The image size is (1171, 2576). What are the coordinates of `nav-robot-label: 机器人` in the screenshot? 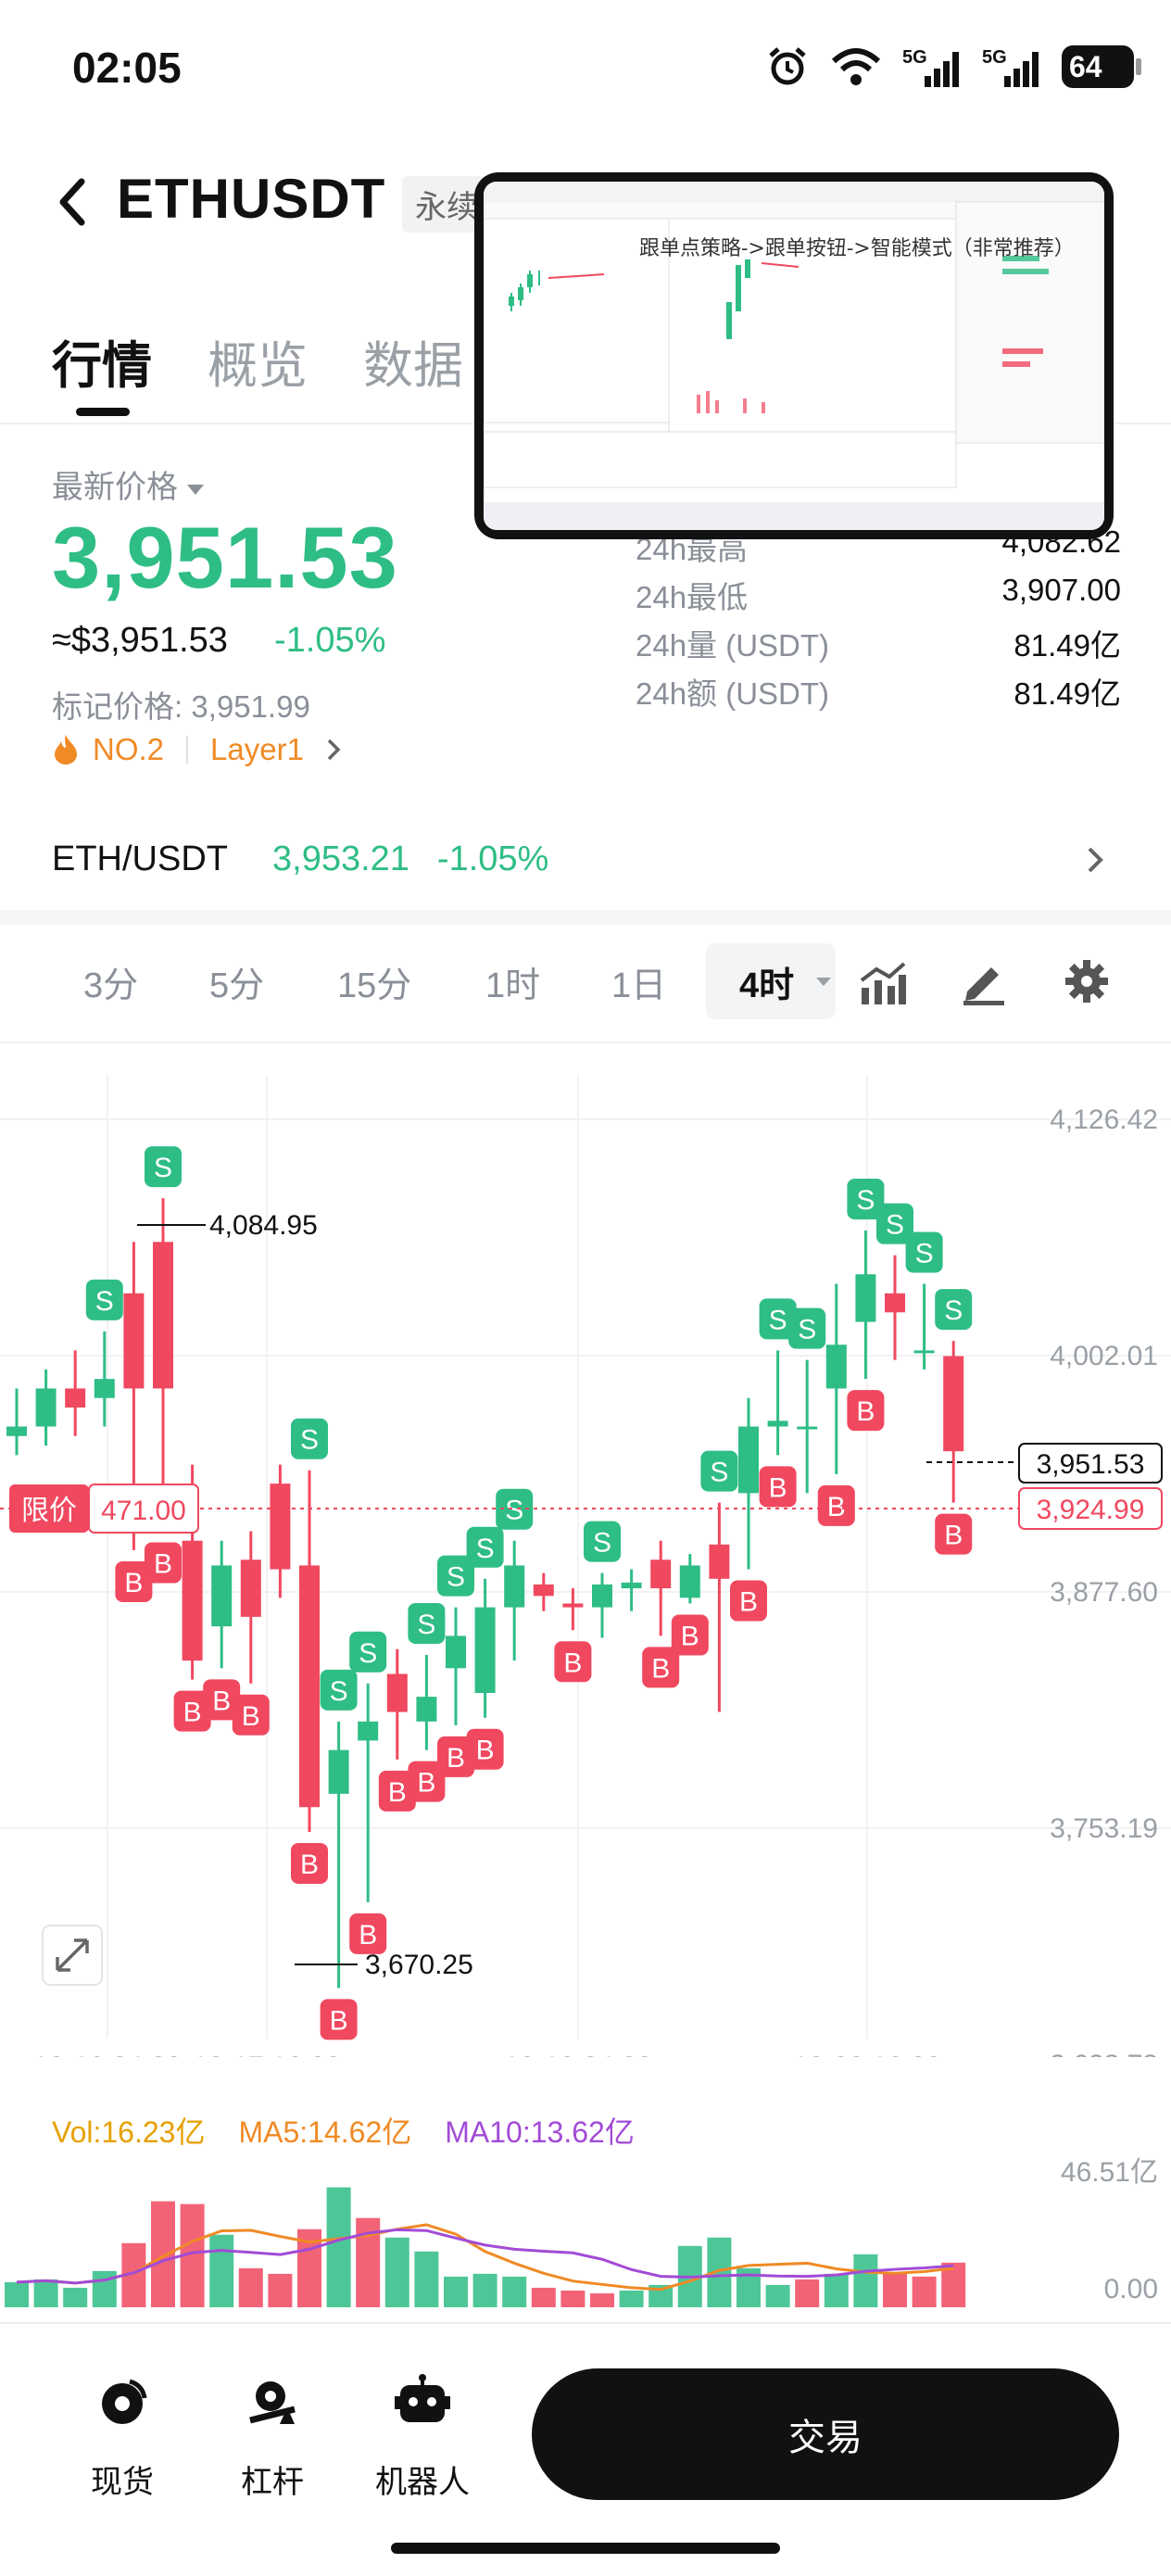 It's located at (423, 2482).